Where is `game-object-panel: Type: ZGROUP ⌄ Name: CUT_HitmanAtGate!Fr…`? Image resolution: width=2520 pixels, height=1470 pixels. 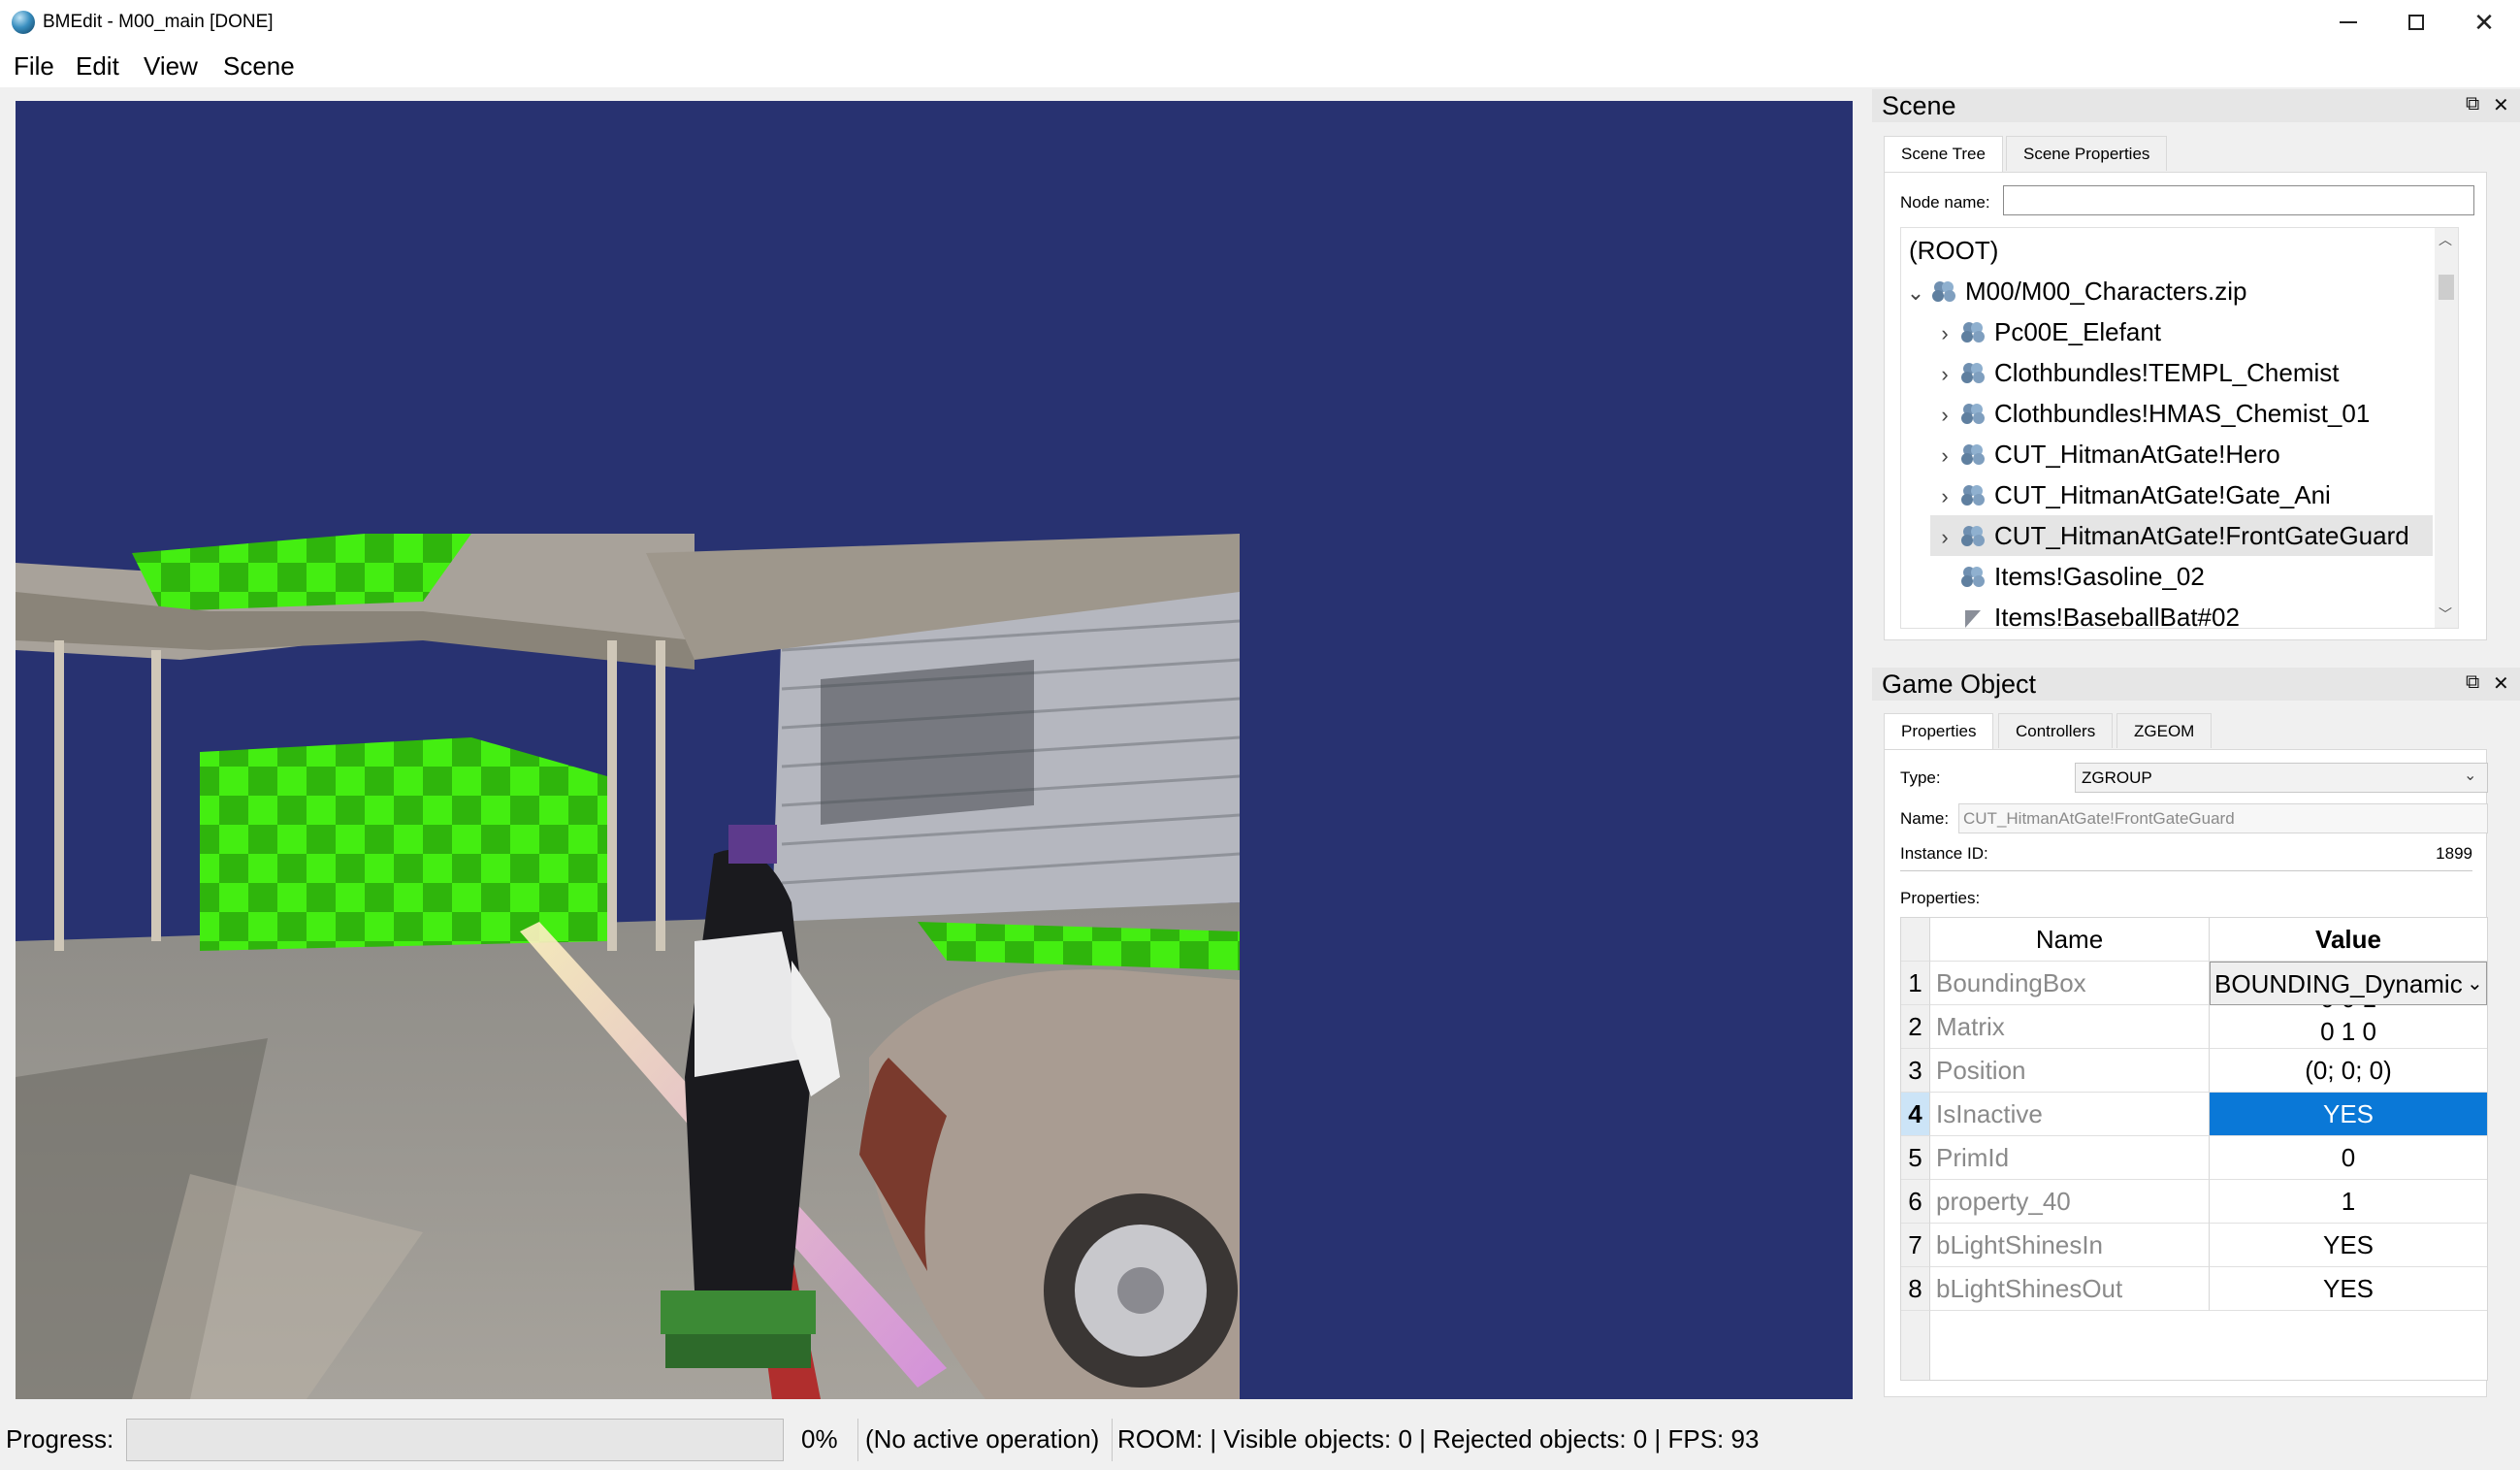
game-object-panel: Type: ZGROUP ⌄ Name: CUT_HitmanAtGate!Fr… is located at coordinates (2186, 1073).